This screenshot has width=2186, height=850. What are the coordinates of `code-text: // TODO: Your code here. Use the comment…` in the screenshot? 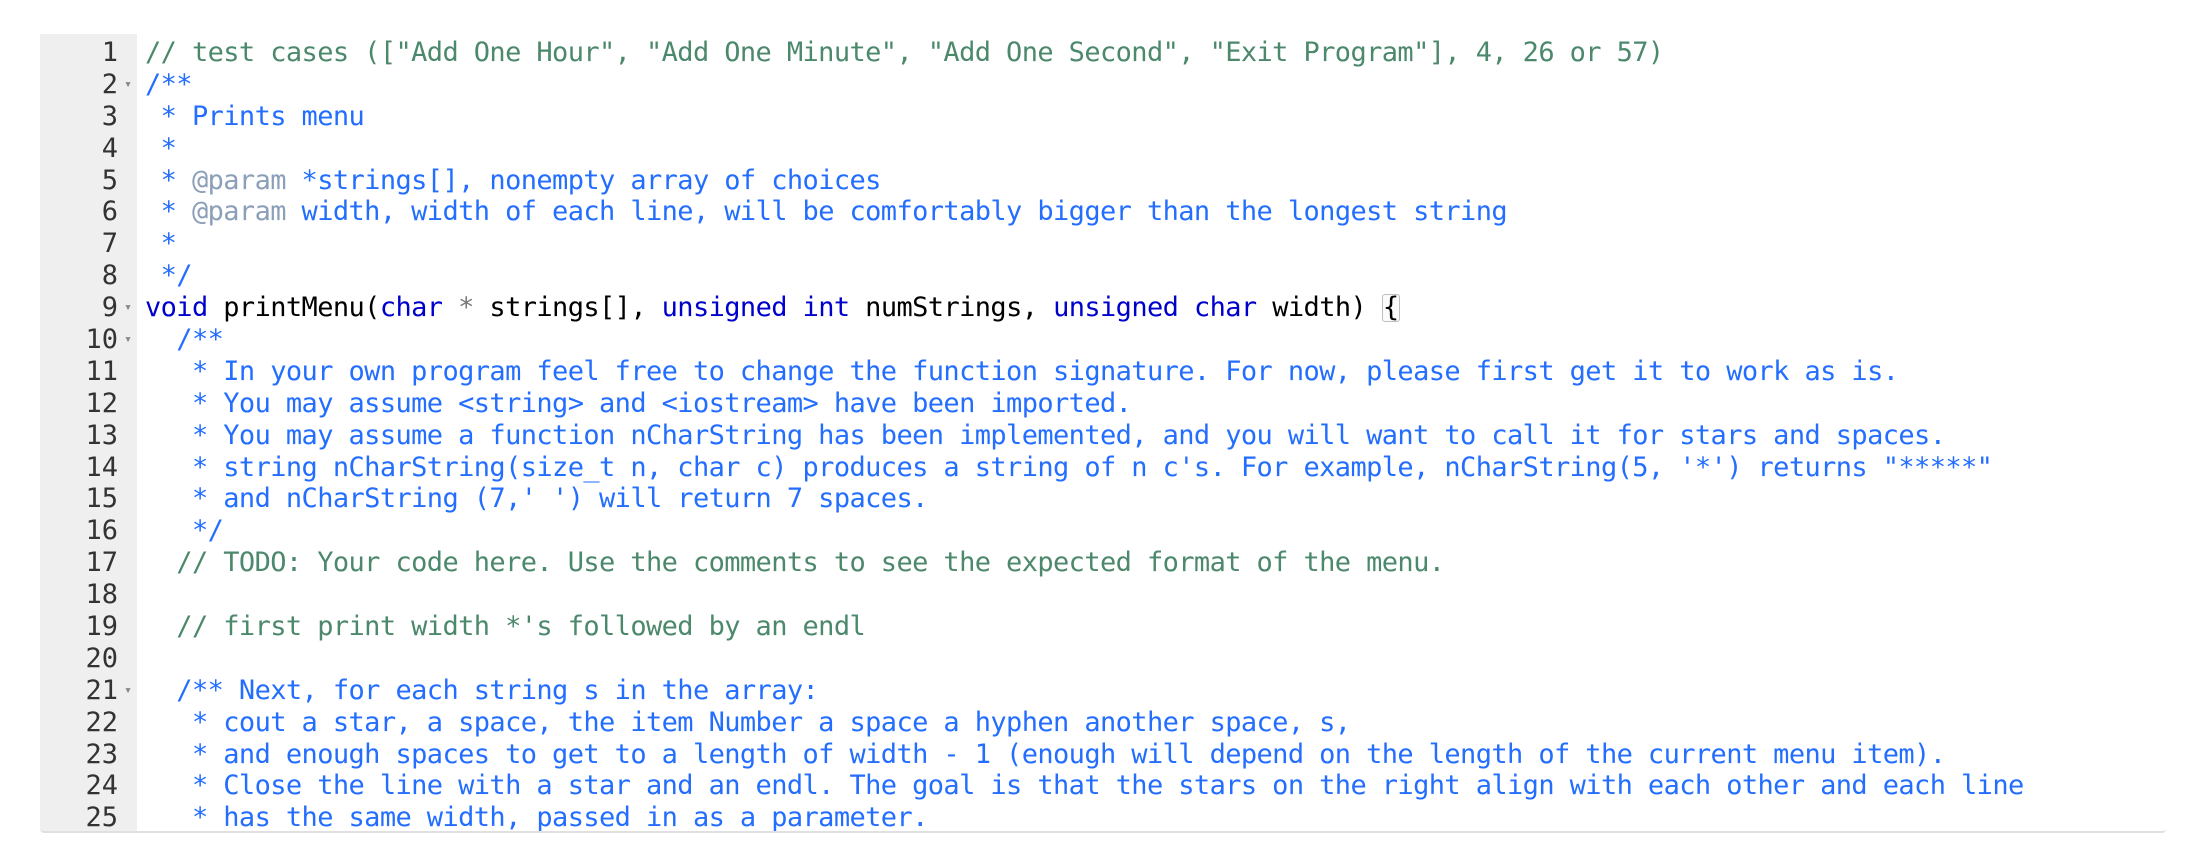 It's located at (795, 563).